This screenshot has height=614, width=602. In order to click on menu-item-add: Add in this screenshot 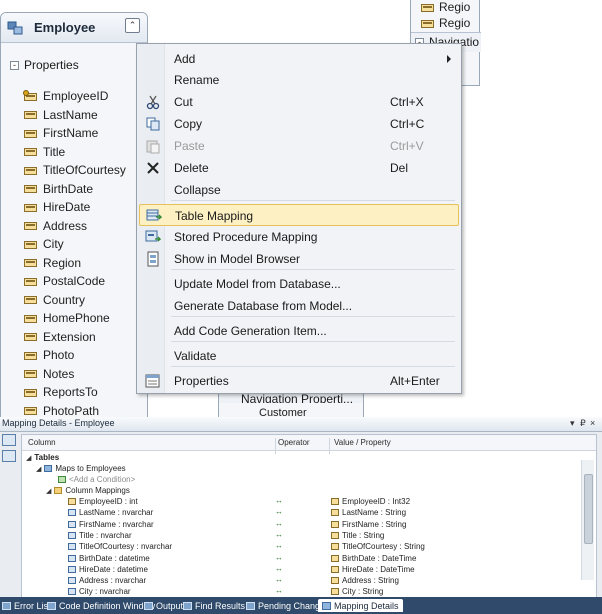, I will do `click(299, 59)`.